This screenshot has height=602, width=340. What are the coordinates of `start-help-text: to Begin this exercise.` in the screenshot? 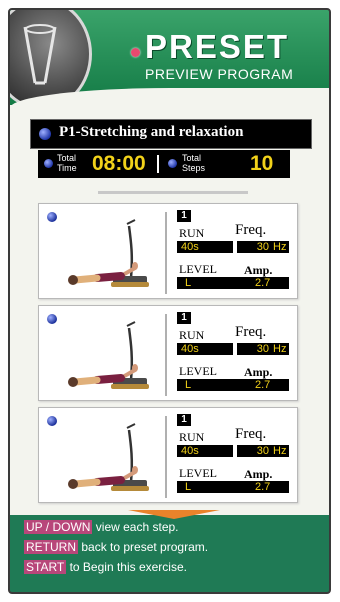 It's located at (128, 567).